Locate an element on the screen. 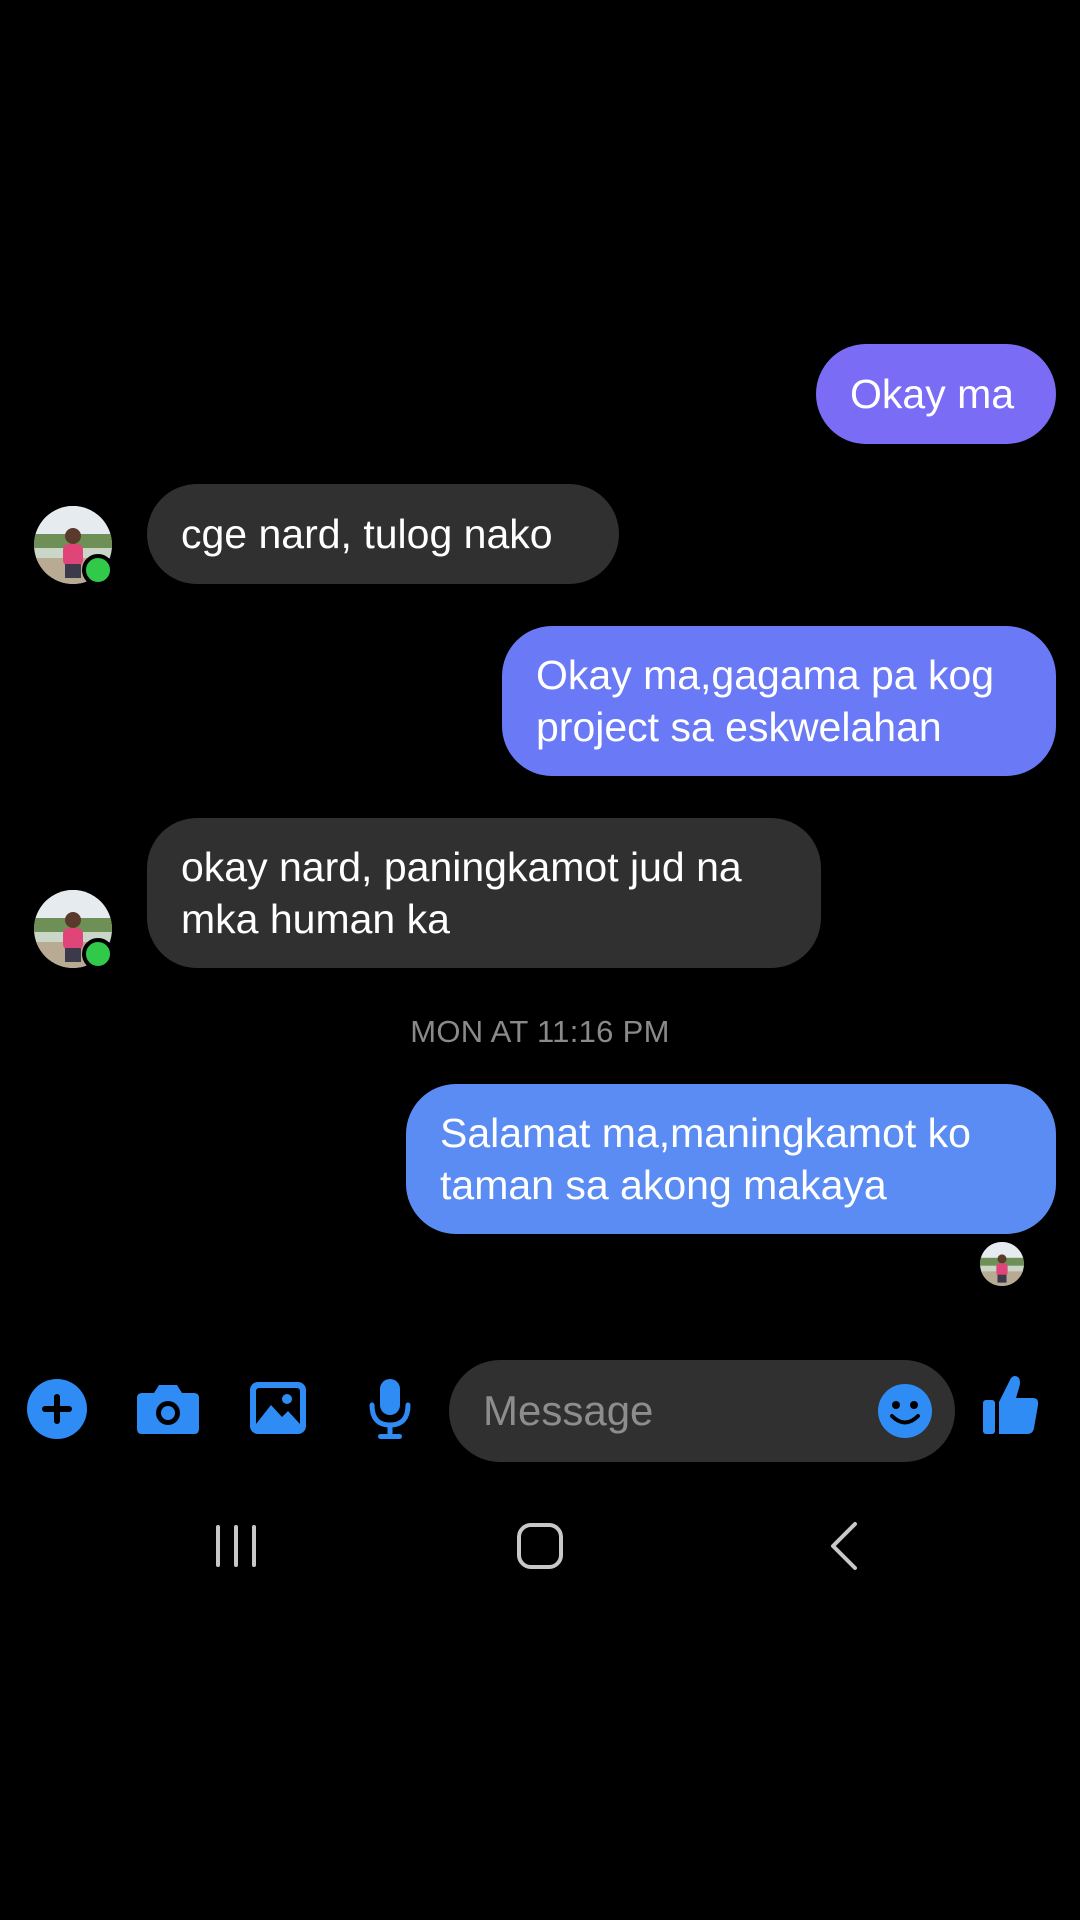  microphone-icon is located at coordinates (390, 1409).